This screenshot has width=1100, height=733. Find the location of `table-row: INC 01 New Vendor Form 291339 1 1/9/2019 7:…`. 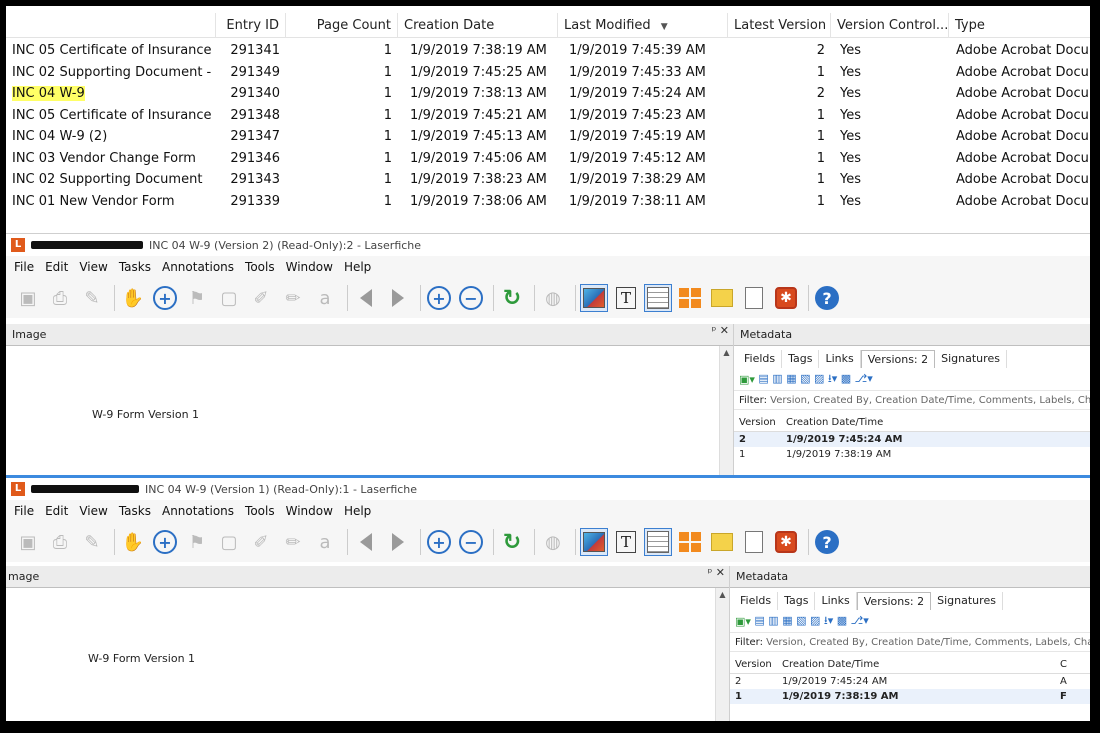

table-row: INC 01 New Vendor Form 291339 1 1/9/2019 7:… is located at coordinates (548, 201).